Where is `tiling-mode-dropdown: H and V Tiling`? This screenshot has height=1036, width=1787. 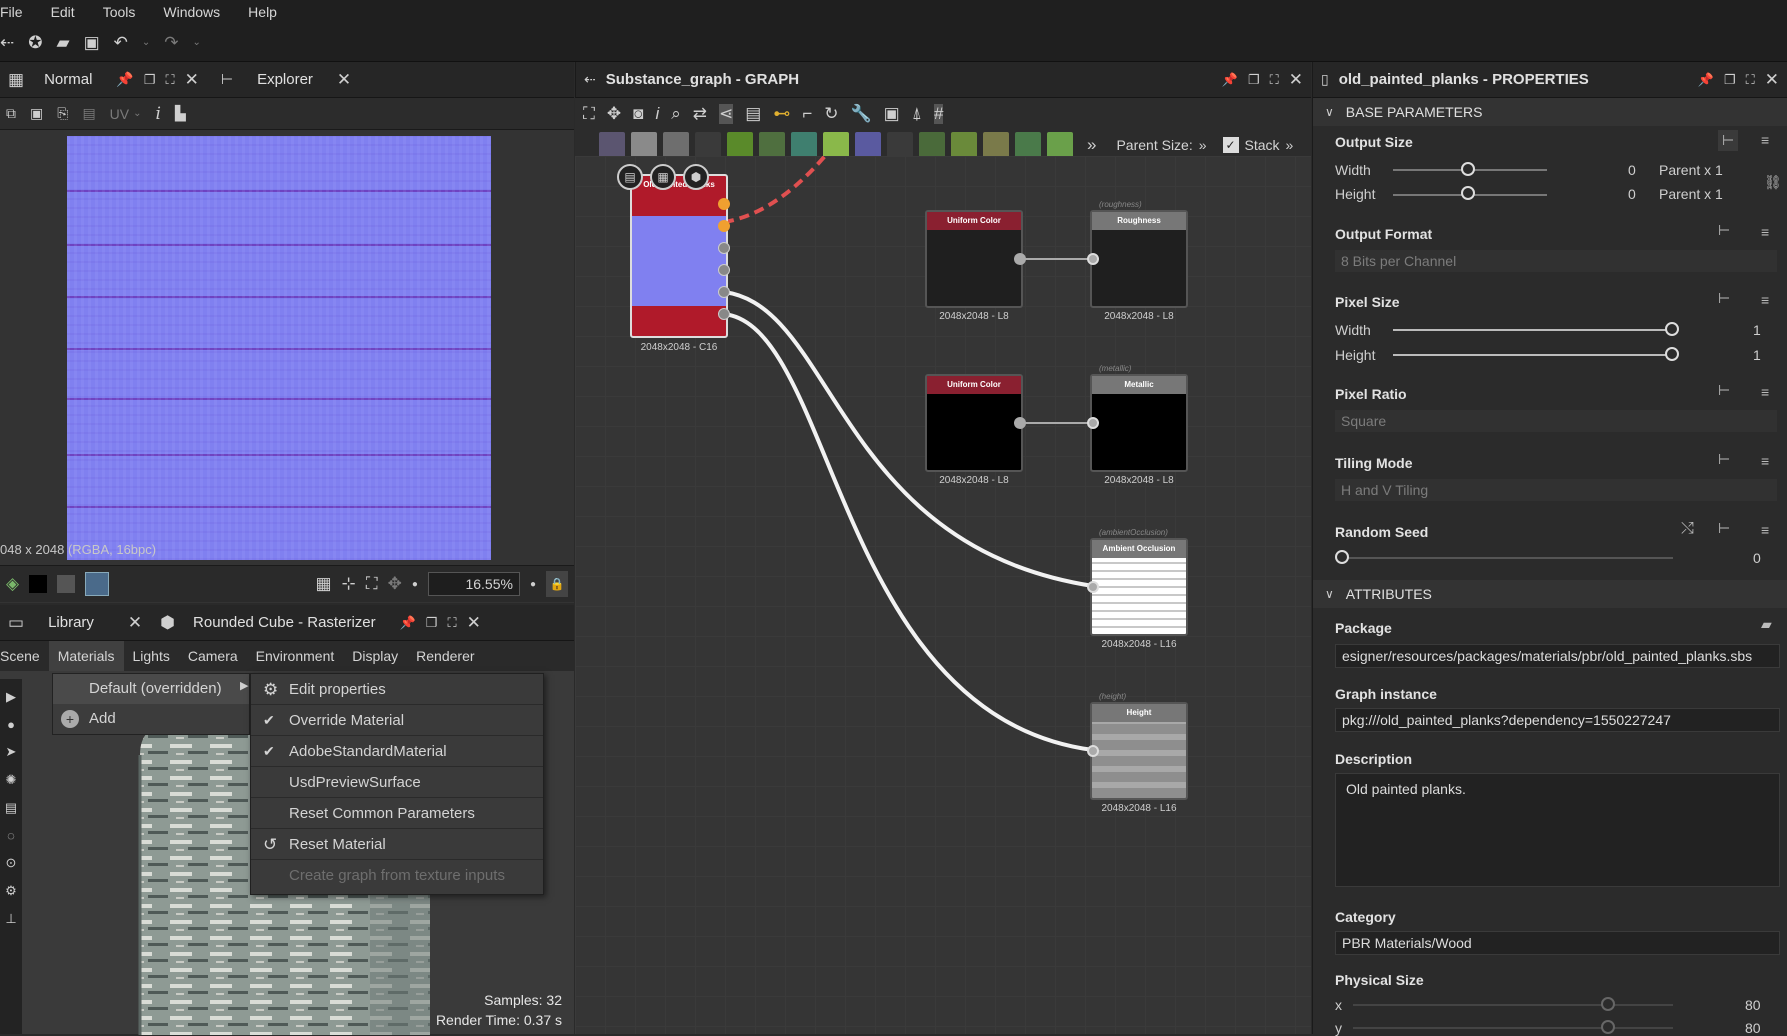
tiling-mode-dropdown: H and V Tiling is located at coordinates (1556, 490).